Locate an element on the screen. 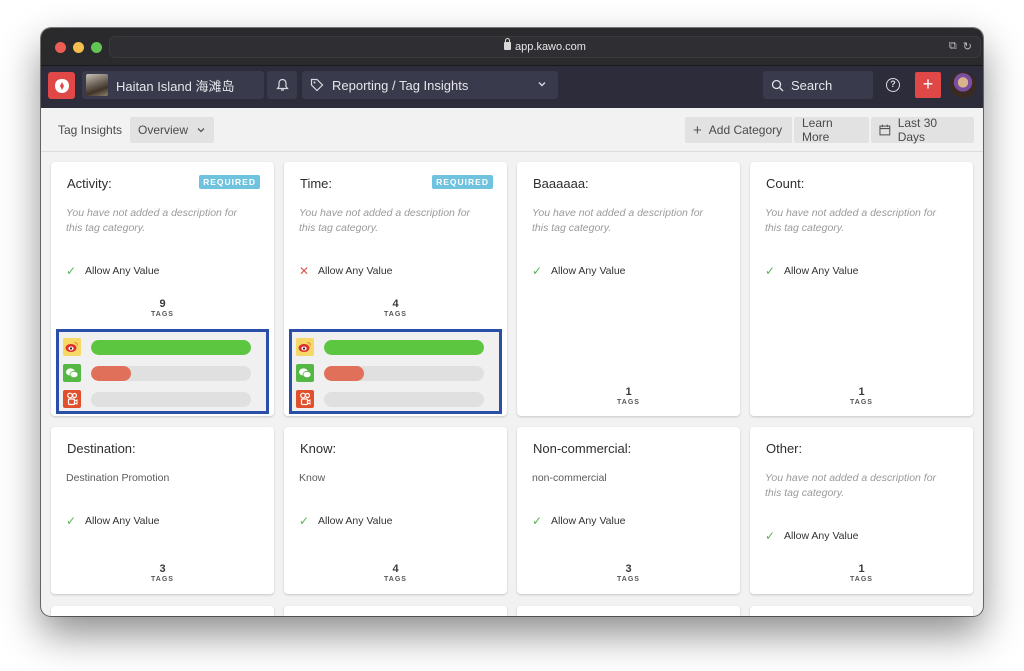  tag-count: 4 TAGS is located at coordinates (395, 308).